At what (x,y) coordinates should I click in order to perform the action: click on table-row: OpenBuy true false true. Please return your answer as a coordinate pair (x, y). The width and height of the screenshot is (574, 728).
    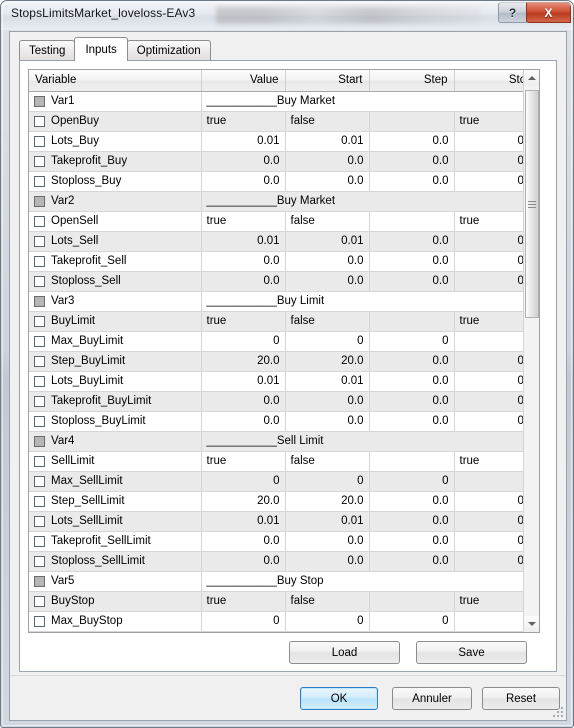
    Looking at the image, I should click on (284, 121).